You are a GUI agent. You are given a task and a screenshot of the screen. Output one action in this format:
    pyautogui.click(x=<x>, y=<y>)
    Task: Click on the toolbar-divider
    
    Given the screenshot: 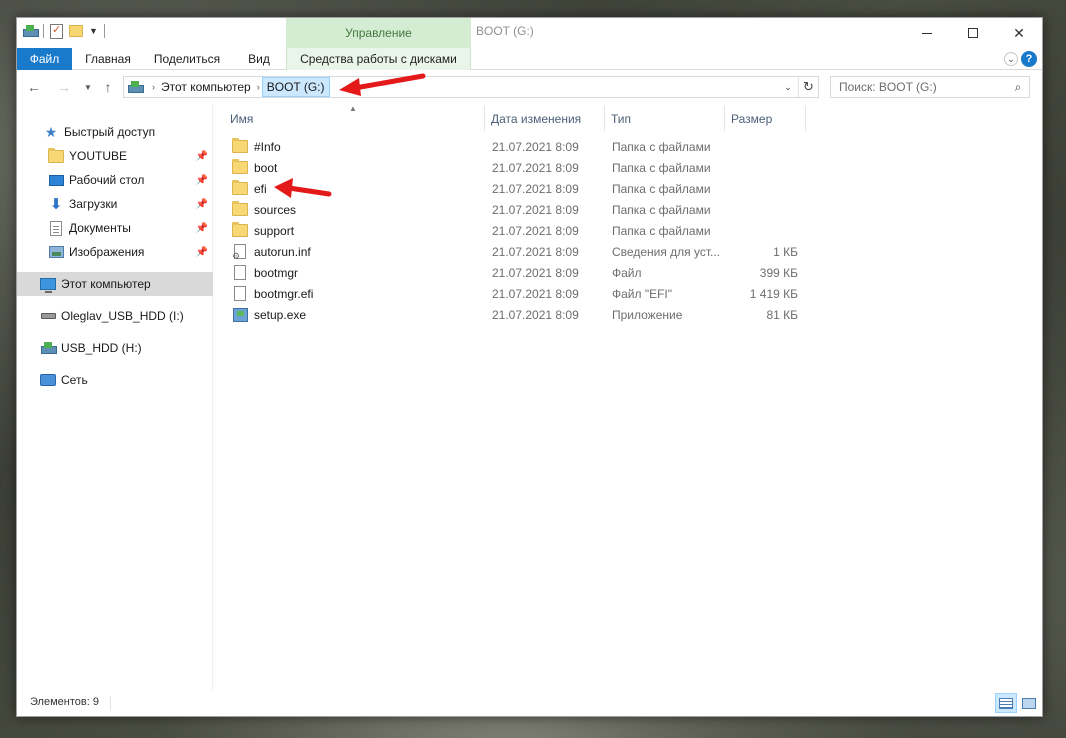 What is the action you would take?
    pyautogui.click(x=104, y=31)
    